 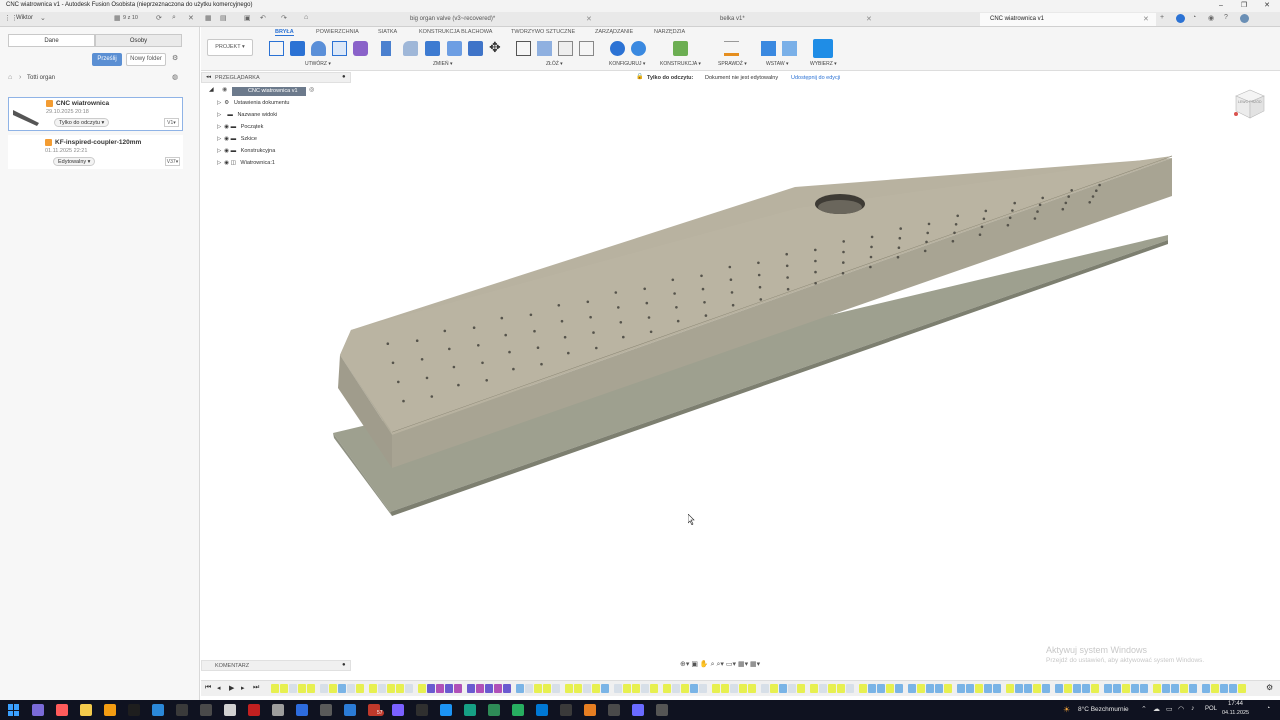 What do you see at coordinates (297, 48) in the screenshot?
I see `extrude-icon` at bounding box center [297, 48].